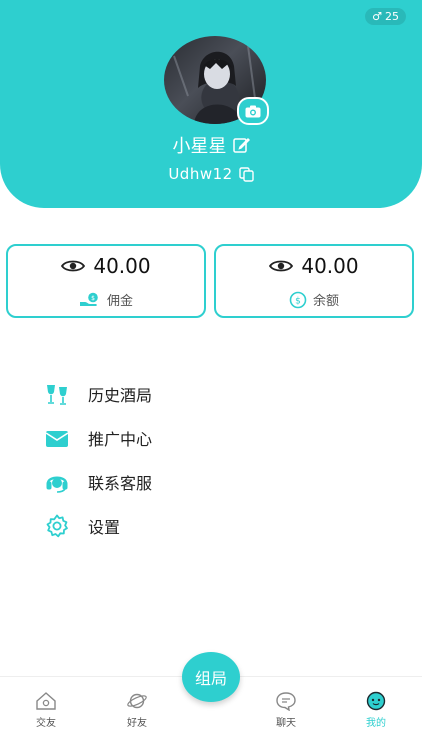  Describe the element at coordinates (314, 281) in the screenshot. I see `balance-card: 40.00 $ 余额` at that location.